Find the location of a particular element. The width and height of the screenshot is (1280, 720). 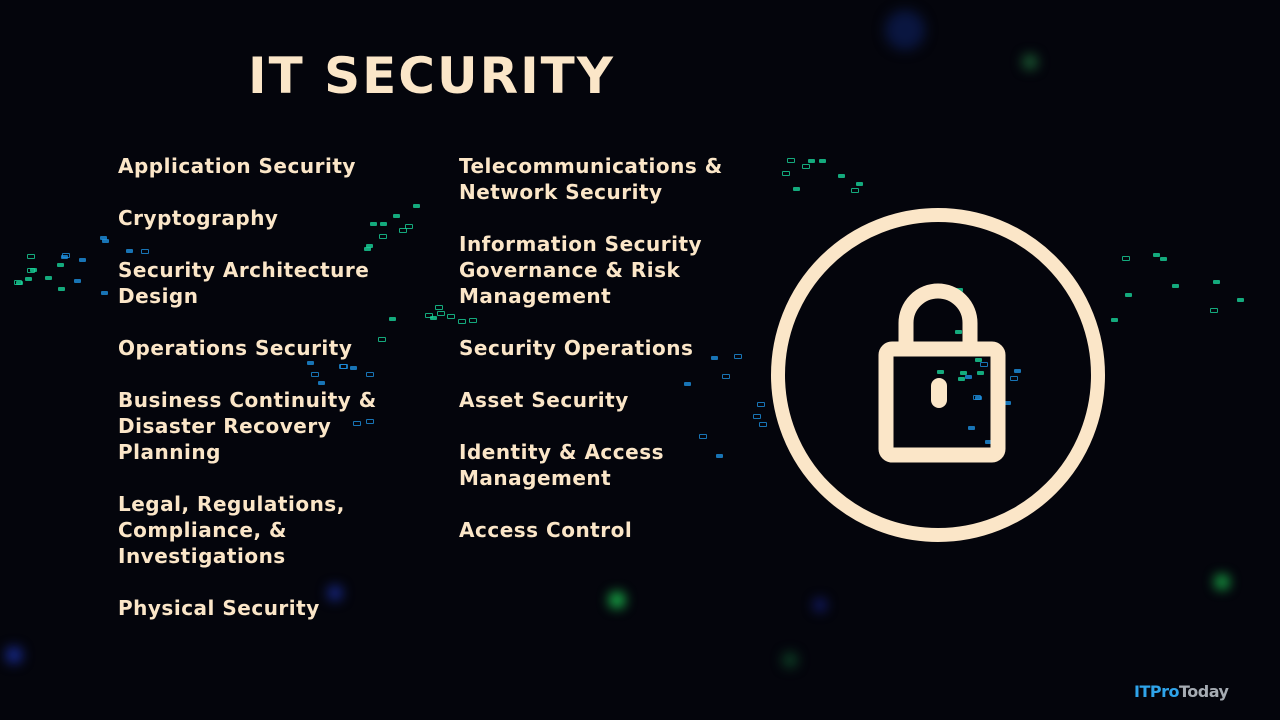

padlock-in-circle-icon is located at coordinates (938, 375).